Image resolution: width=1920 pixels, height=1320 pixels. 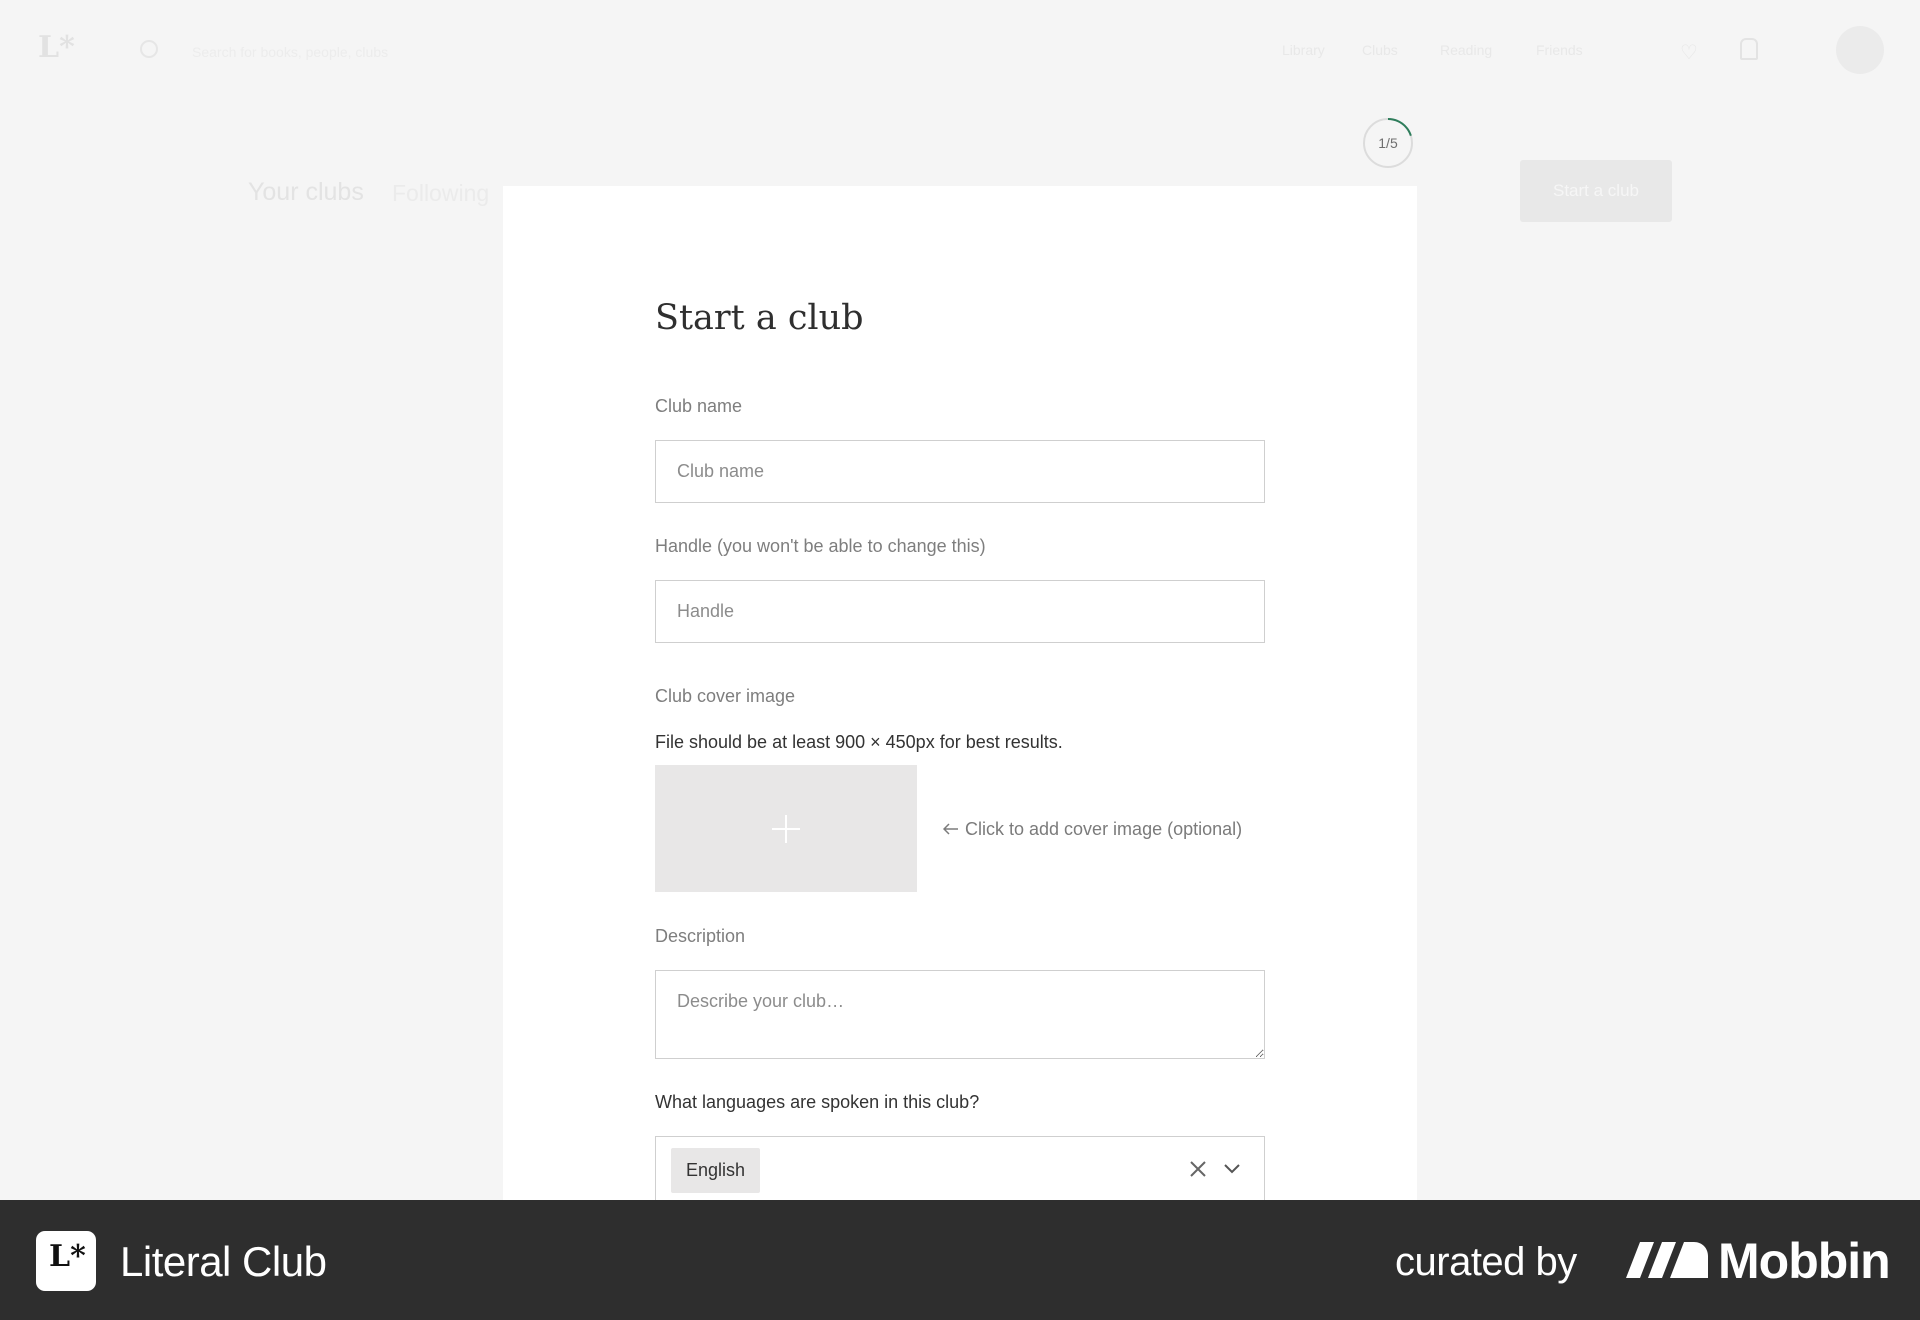 I want to click on cover-image-add-label: Click to add cover image (optional), so click(x=1104, y=829).